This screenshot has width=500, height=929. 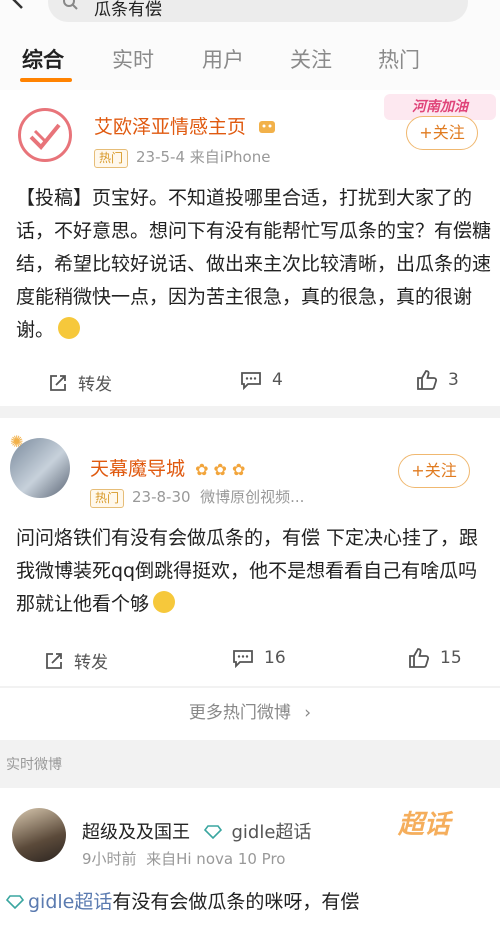 What do you see at coordinates (69, 328) in the screenshot?
I see `sweat-emoji-icon` at bounding box center [69, 328].